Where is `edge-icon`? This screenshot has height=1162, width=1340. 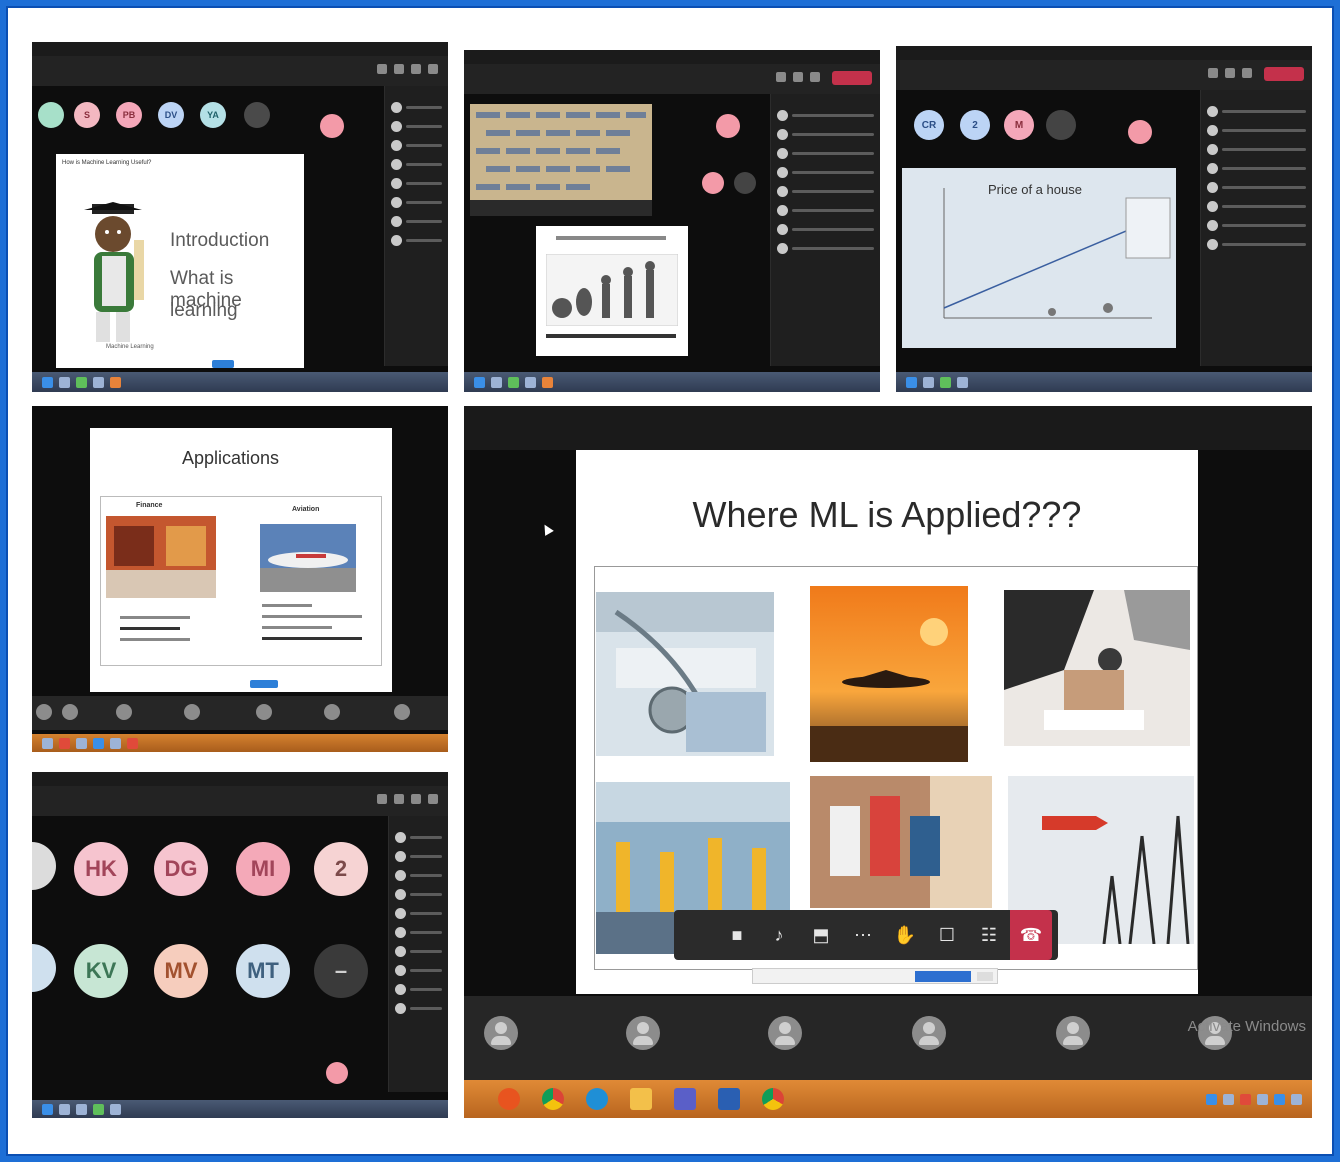
edge-icon is located at coordinates (597, 1099).